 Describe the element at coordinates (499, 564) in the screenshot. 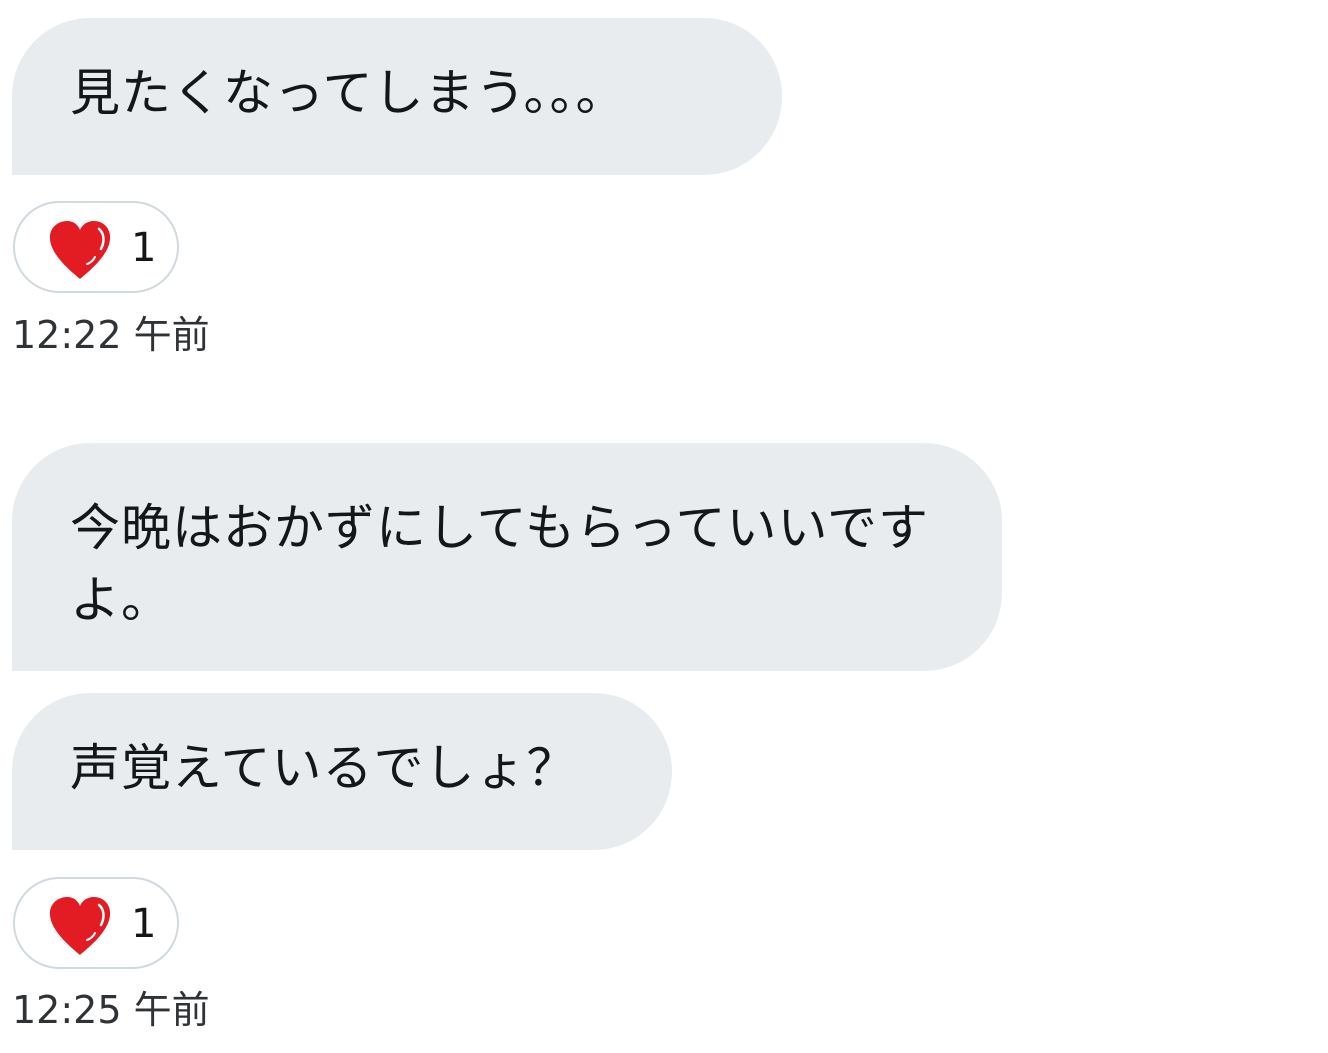

I see `message-text: 今晩はおかずにしてもらっていいですよ。` at that location.